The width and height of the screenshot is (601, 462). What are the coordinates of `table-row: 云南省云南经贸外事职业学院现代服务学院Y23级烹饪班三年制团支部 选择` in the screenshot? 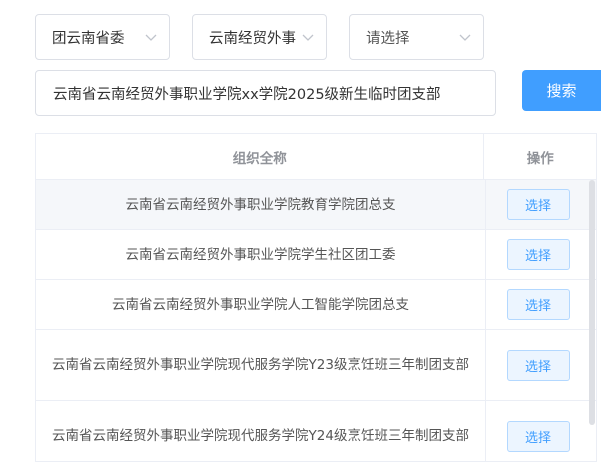 It's located at (316, 365).